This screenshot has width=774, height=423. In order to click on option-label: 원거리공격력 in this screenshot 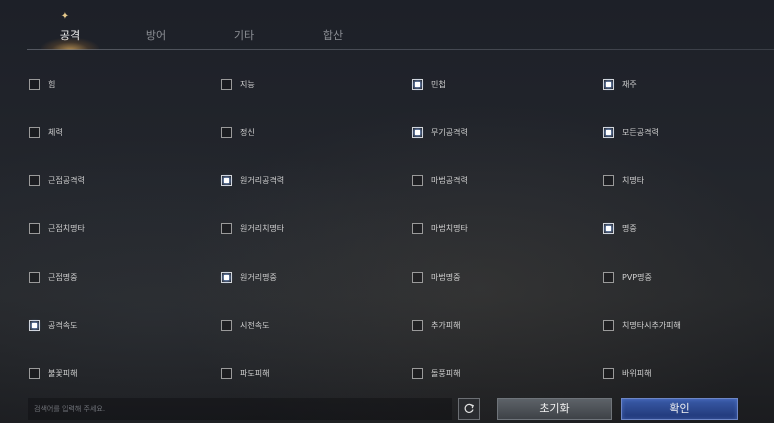, I will do `click(262, 181)`.